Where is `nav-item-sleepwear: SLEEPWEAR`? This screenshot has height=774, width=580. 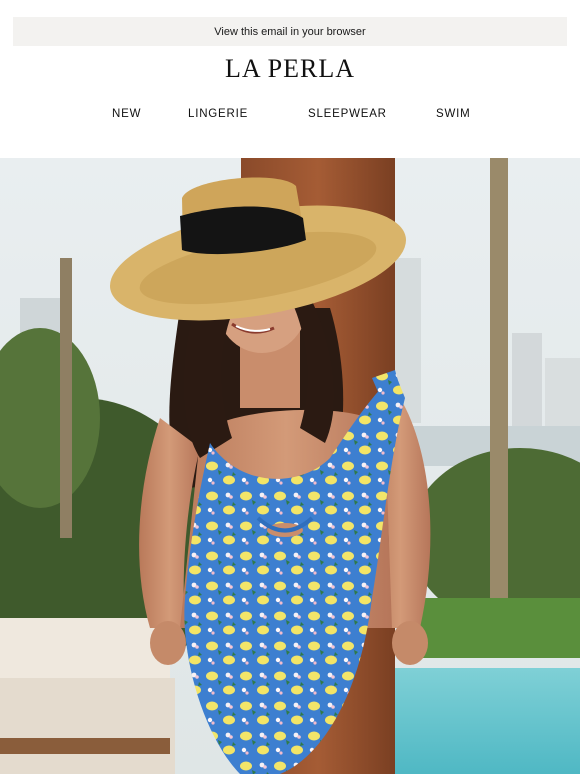 nav-item-sleepwear: SLEEPWEAR is located at coordinates (347, 114).